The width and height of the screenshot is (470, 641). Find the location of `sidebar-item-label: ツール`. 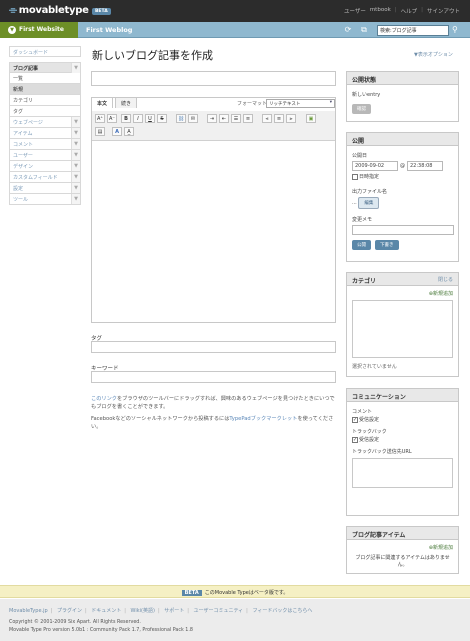

sidebar-item-label: ツール is located at coordinates (21, 200).